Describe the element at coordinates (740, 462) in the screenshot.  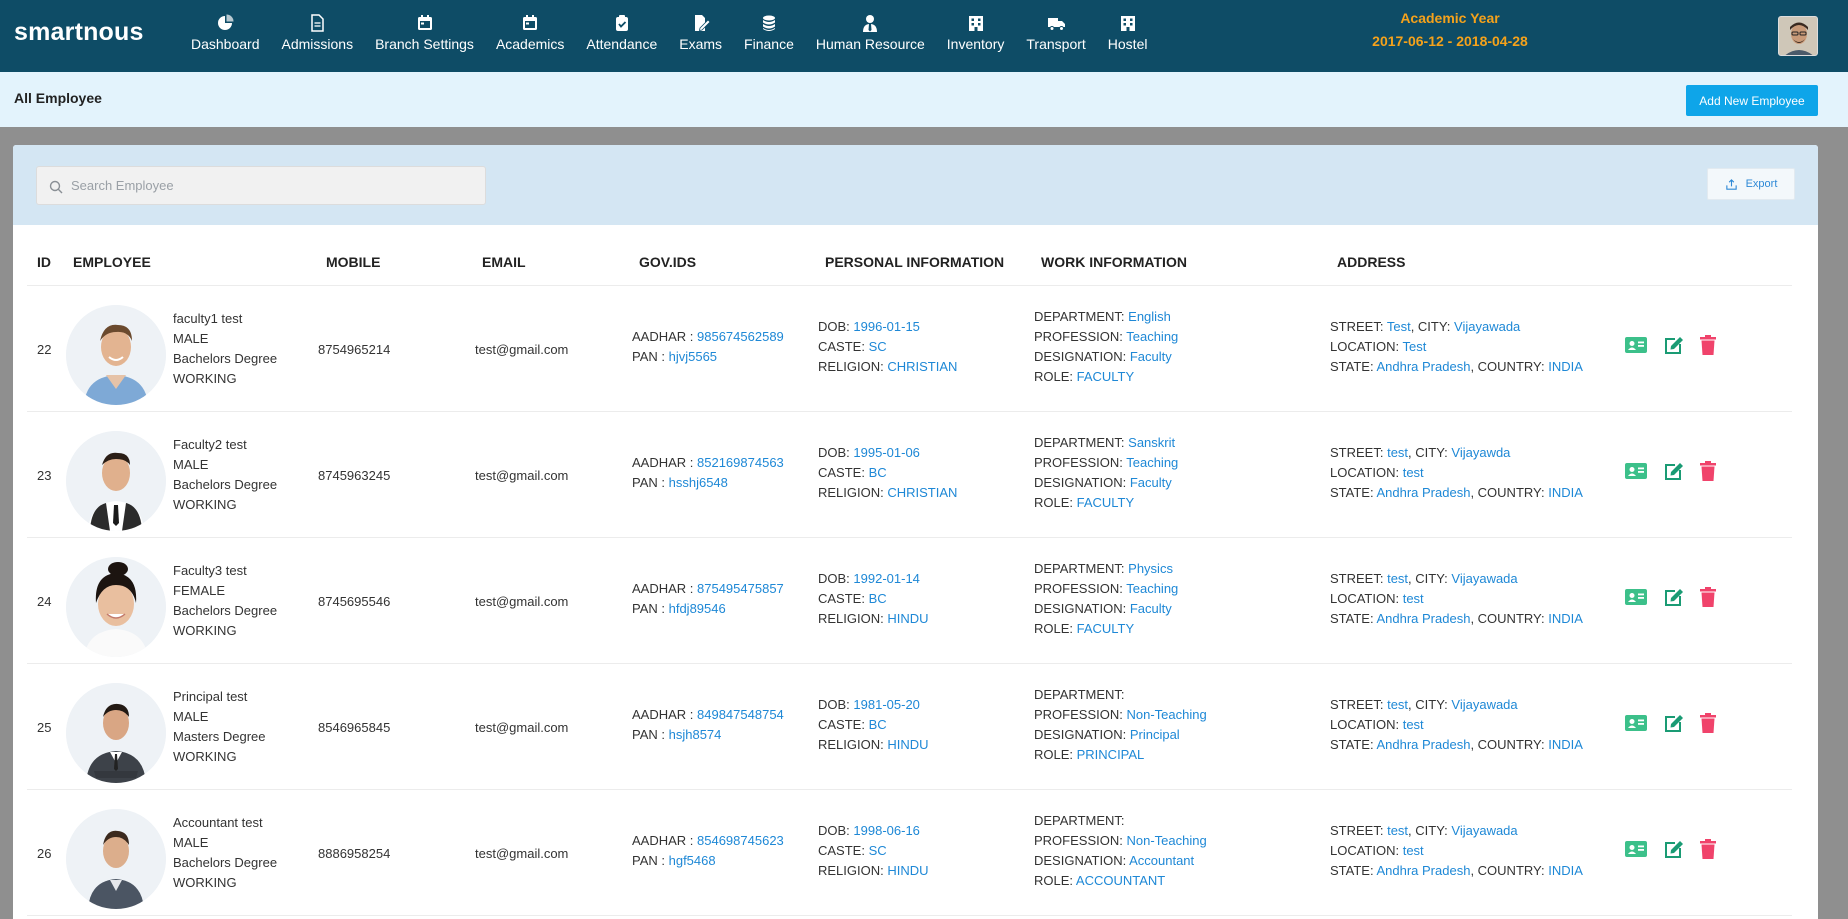
I see `aadhar-value: 852169874563` at that location.